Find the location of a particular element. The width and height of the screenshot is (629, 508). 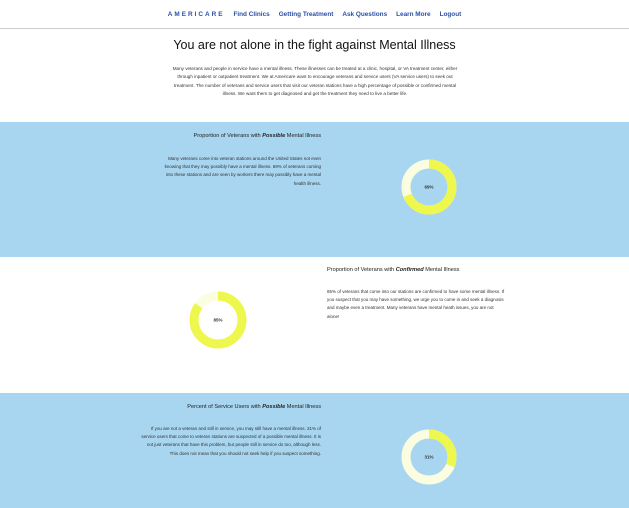

donut-chart: 31% is located at coordinates (429, 457).